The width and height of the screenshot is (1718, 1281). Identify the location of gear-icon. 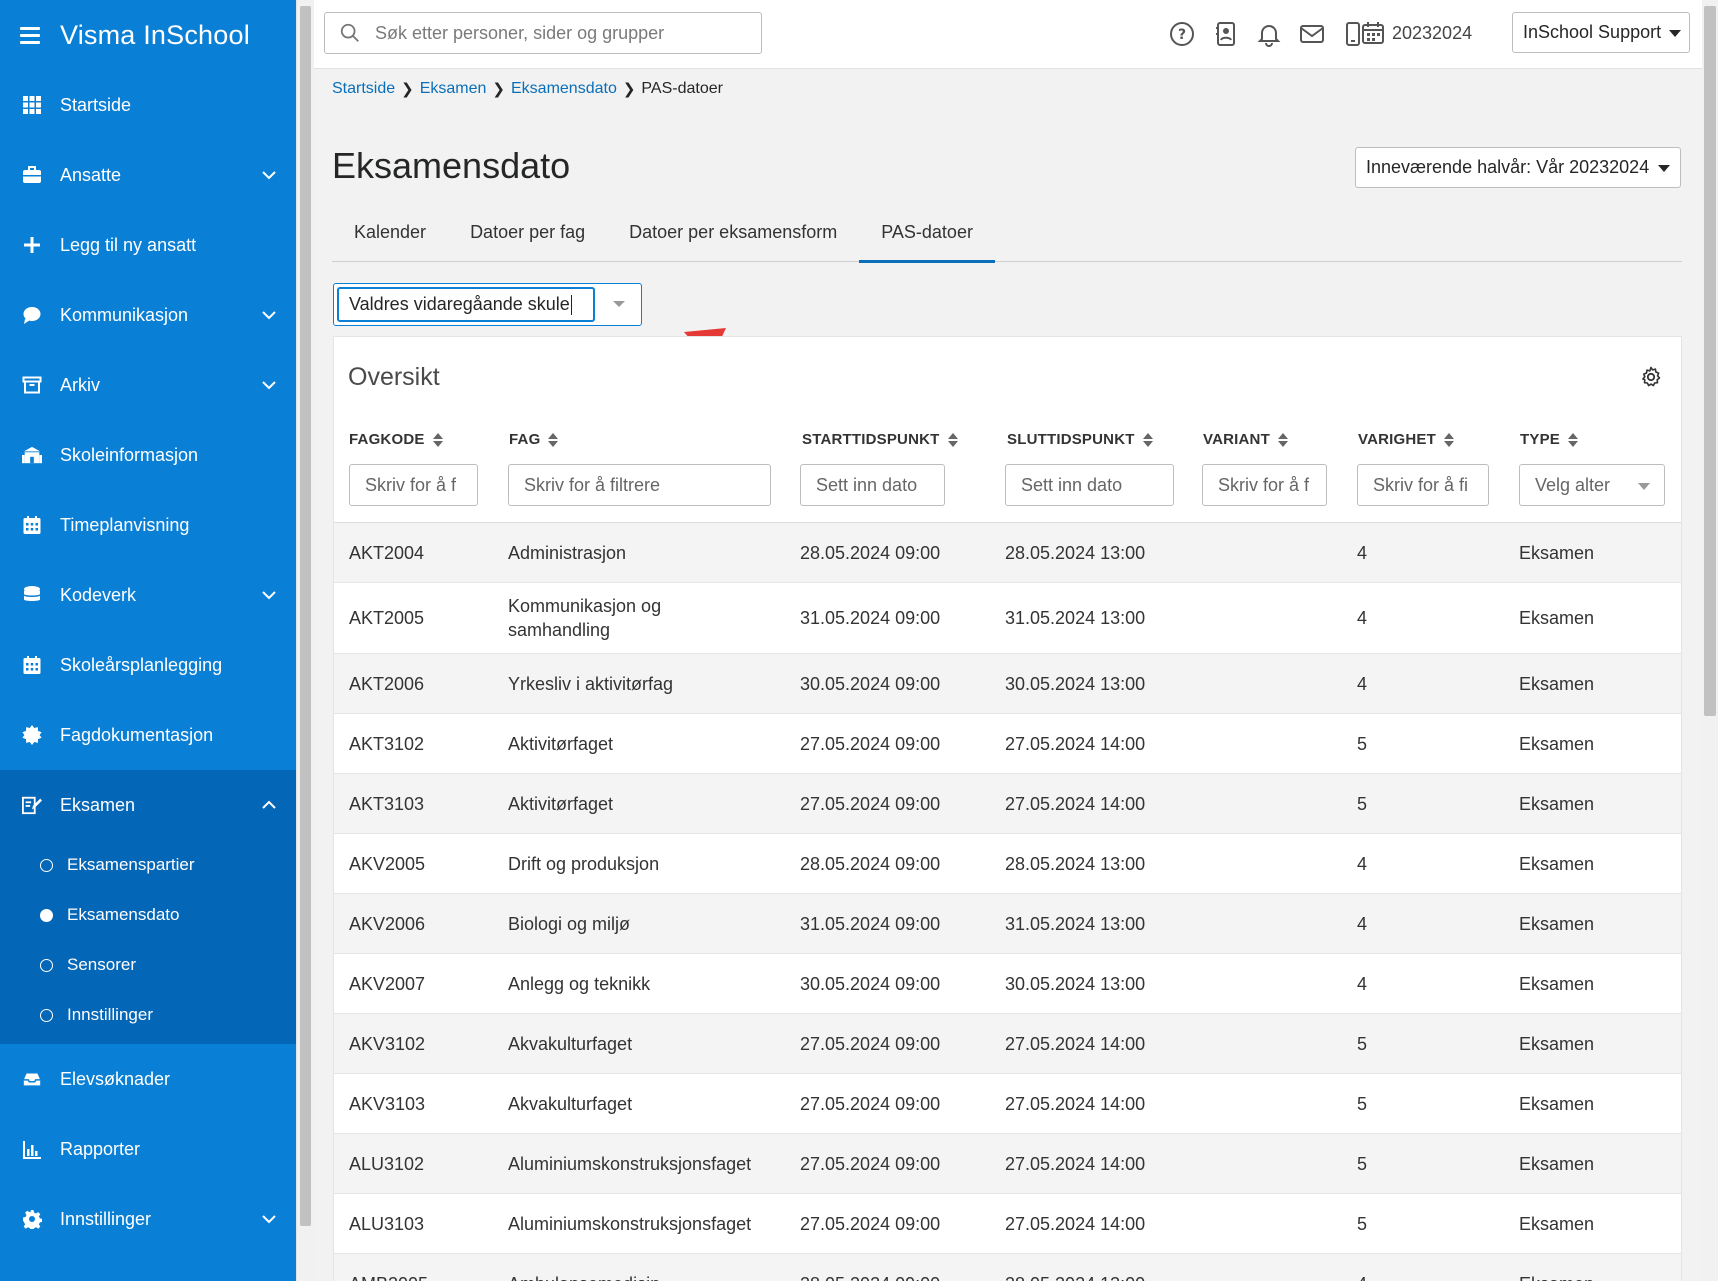
(1651, 377).